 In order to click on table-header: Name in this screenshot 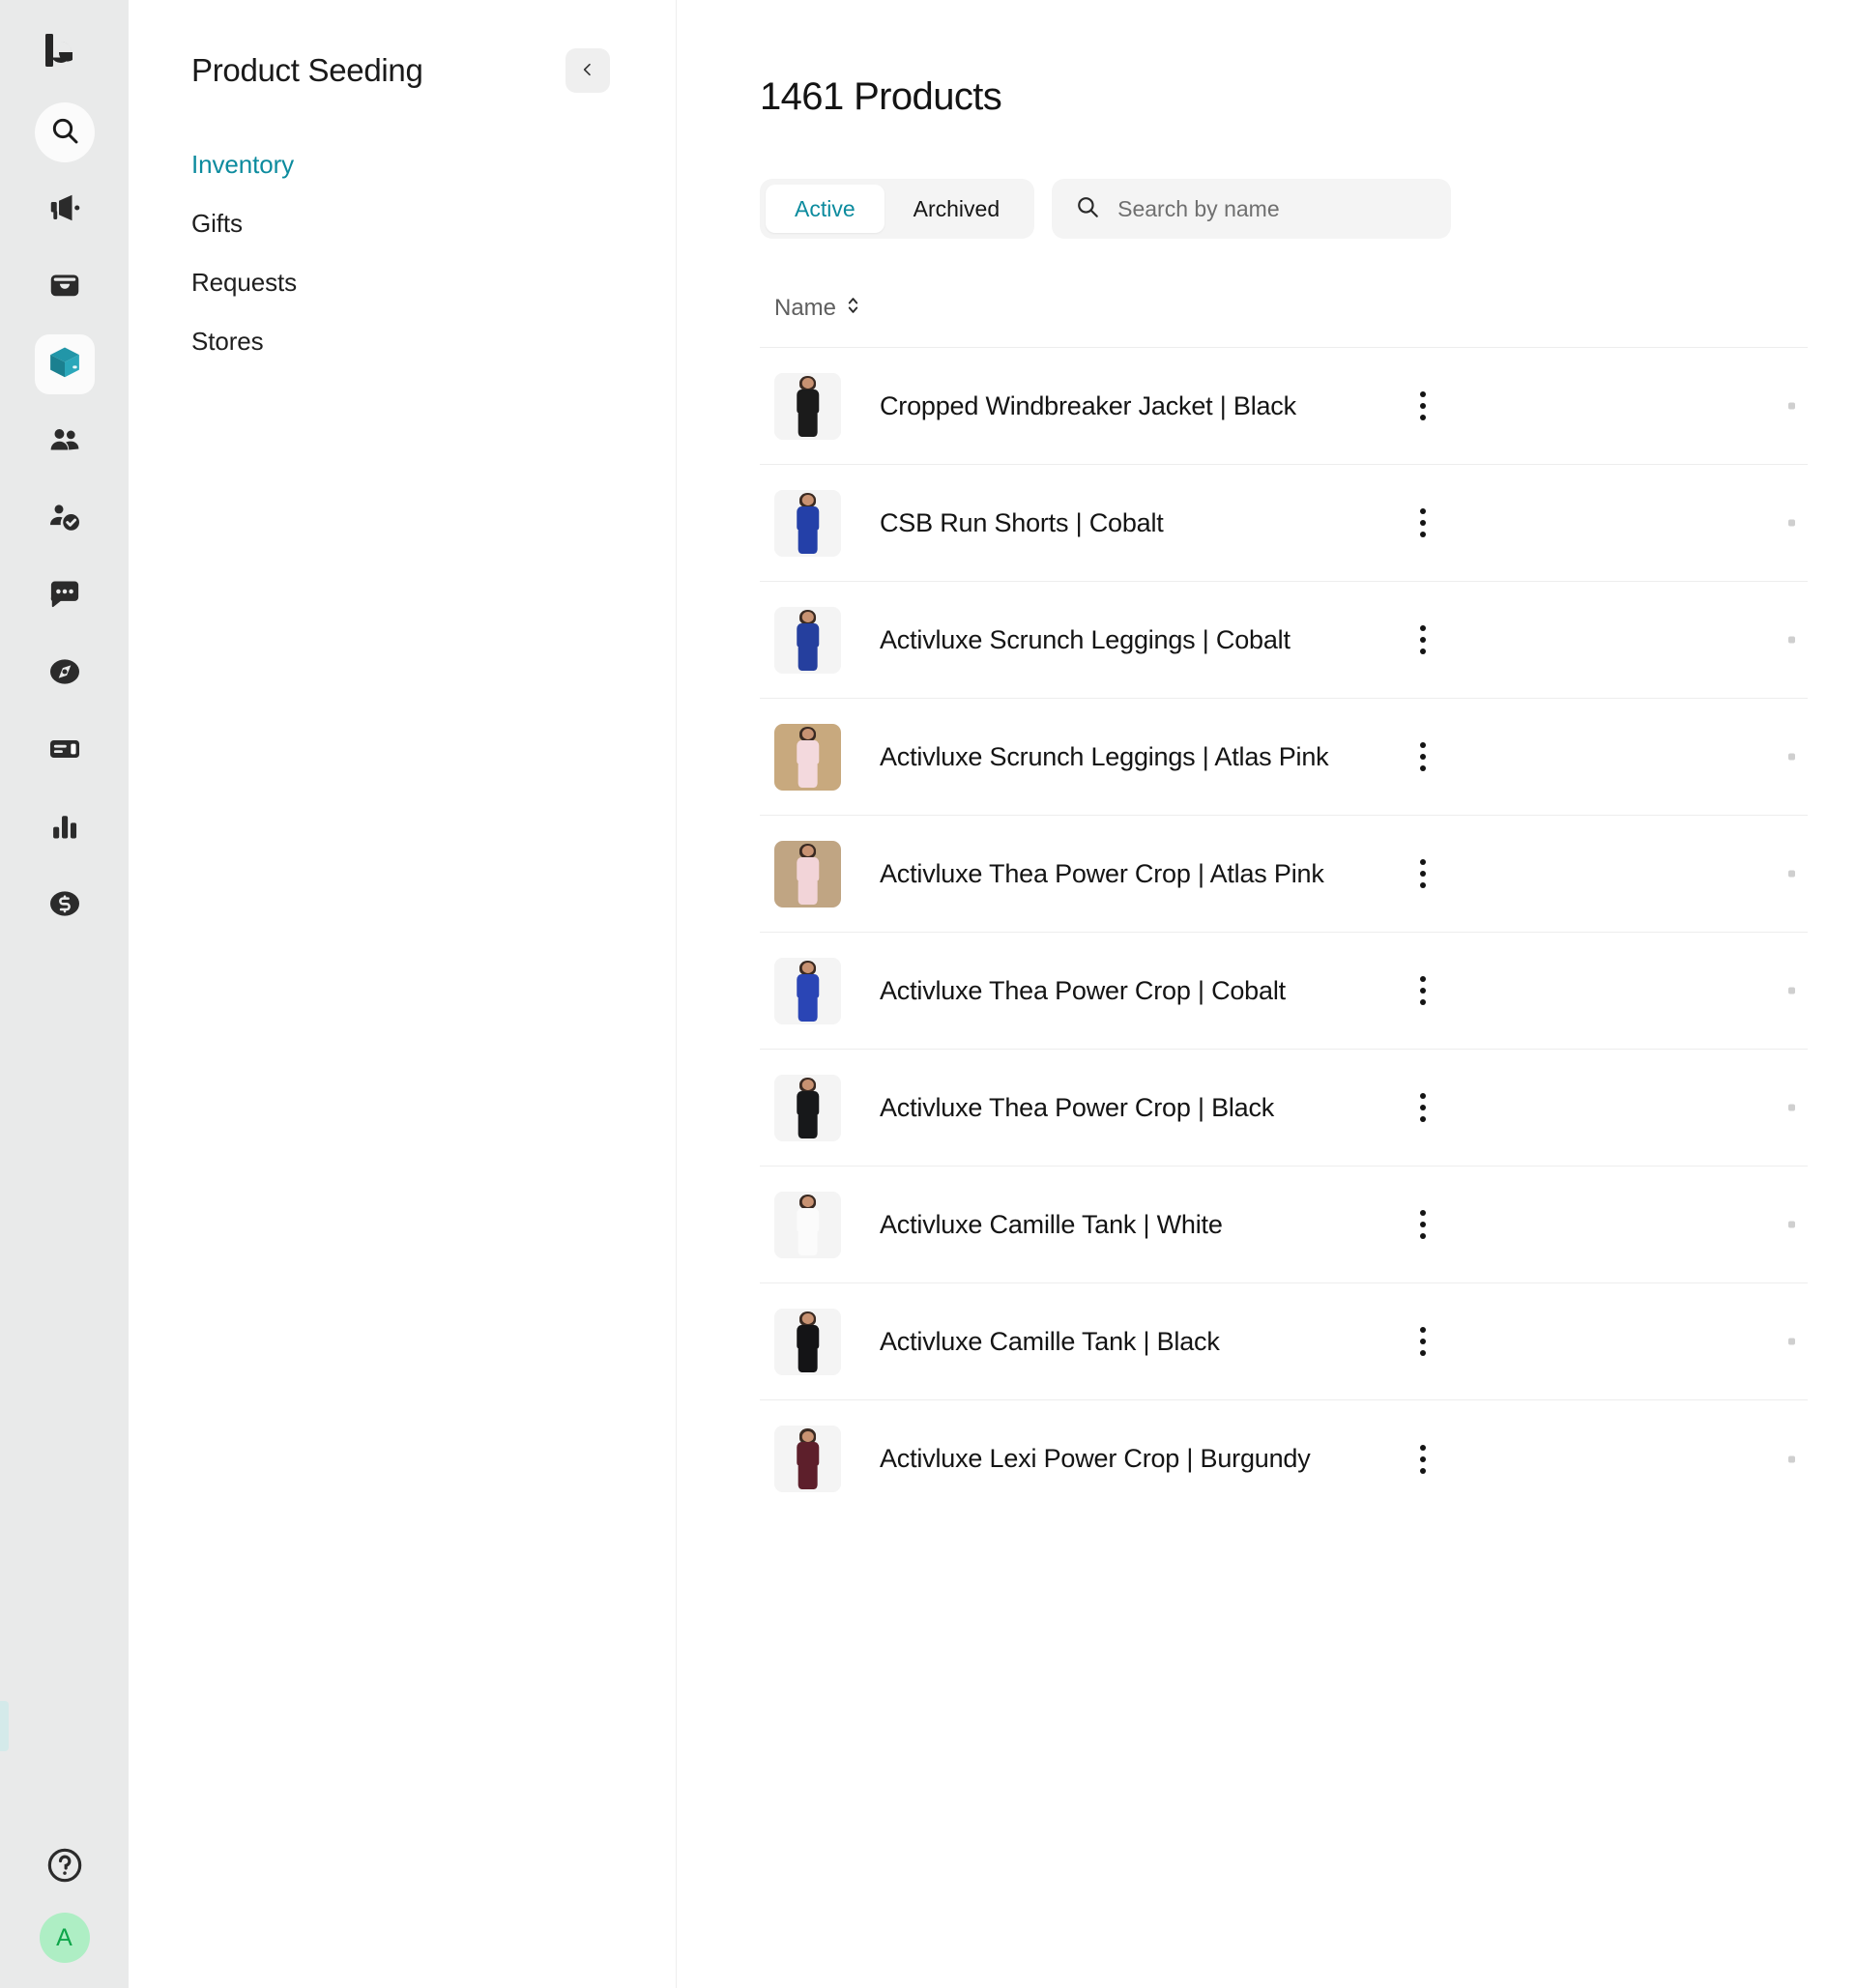, I will do `click(1284, 321)`.